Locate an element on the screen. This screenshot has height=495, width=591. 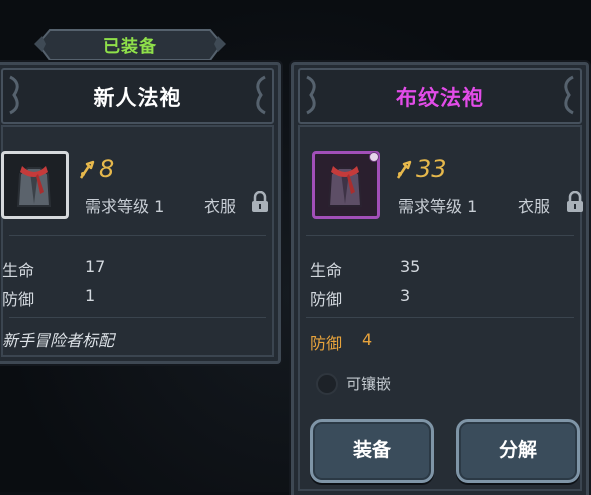
dismantle-button: 分解 is located at coordinates (518, 451).